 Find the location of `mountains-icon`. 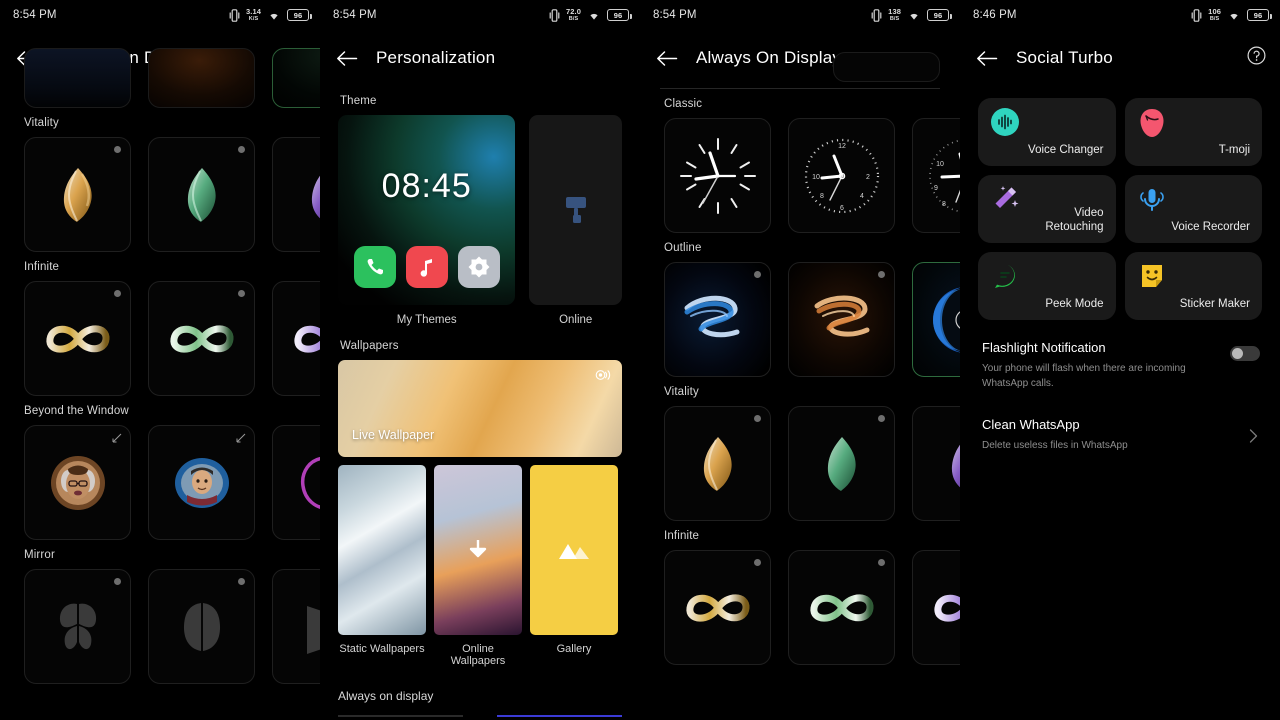

mountains-icon is located at coordinates (574, 551).